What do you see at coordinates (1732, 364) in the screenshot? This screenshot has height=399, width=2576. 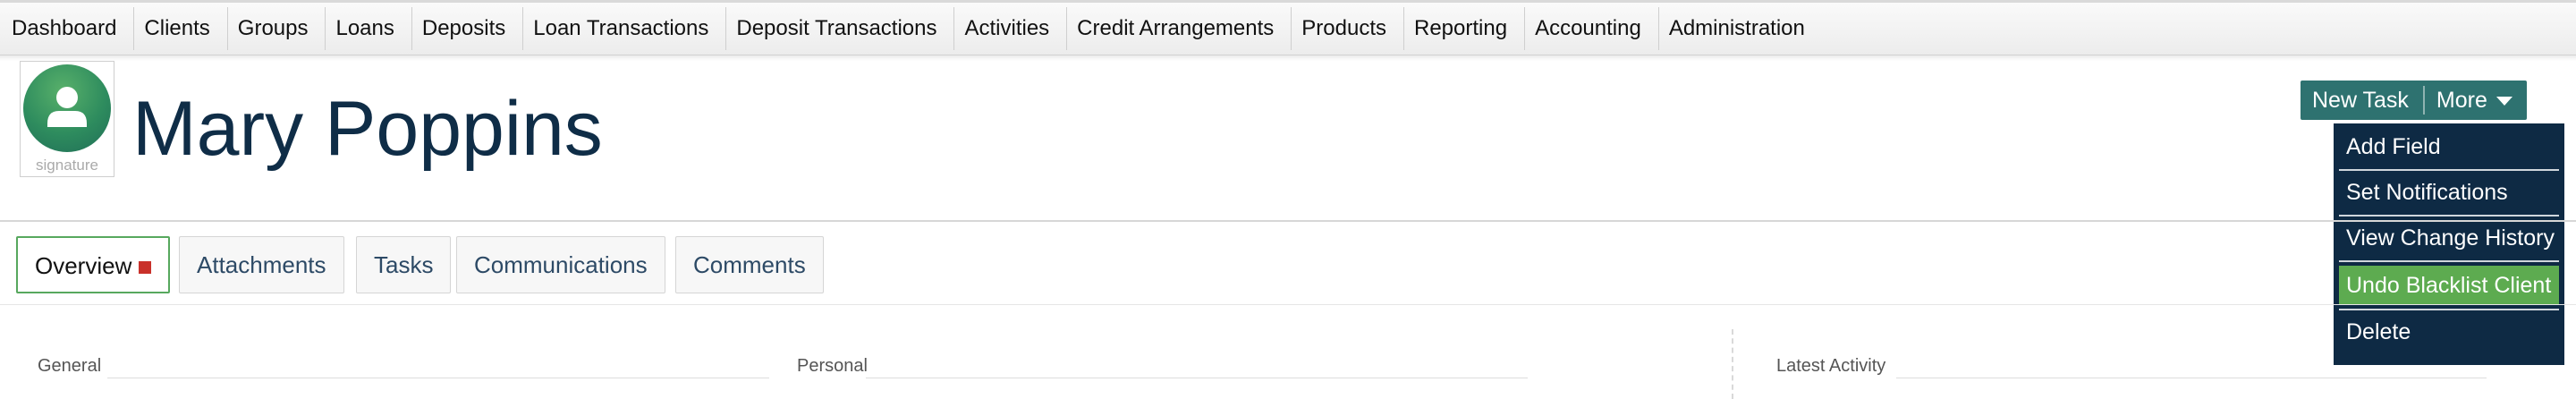 I see `column-divider` at bounding box center [1732, 364].